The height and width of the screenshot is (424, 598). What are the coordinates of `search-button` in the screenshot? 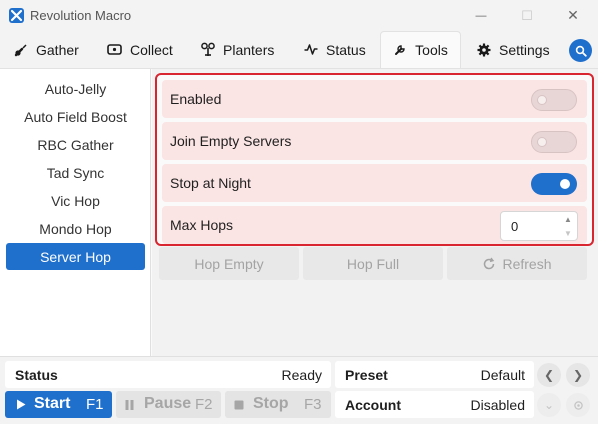 It's located at (580, 50).